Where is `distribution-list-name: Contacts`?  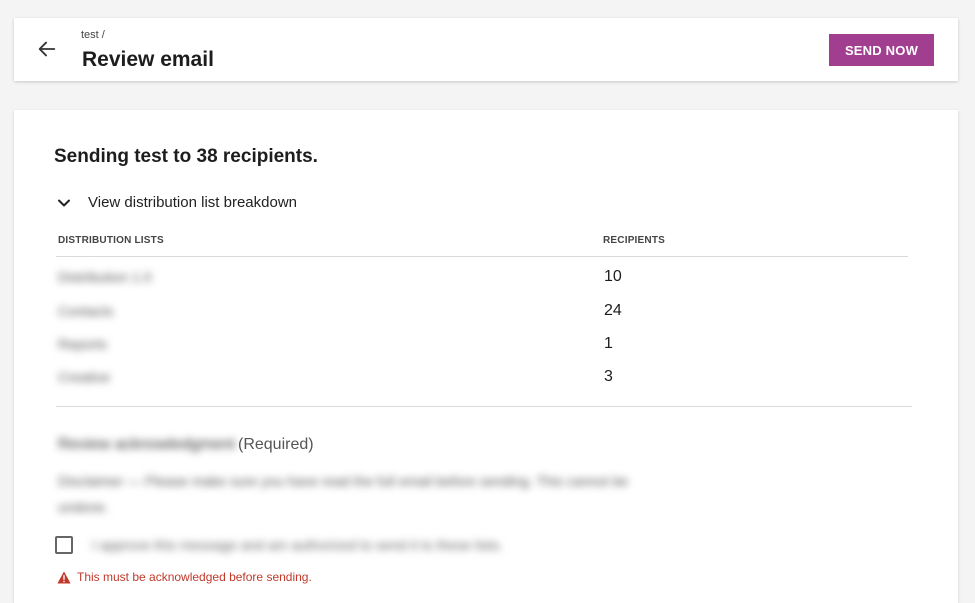 distribution-list-name: Contacts is located at coordinates (86, 311).